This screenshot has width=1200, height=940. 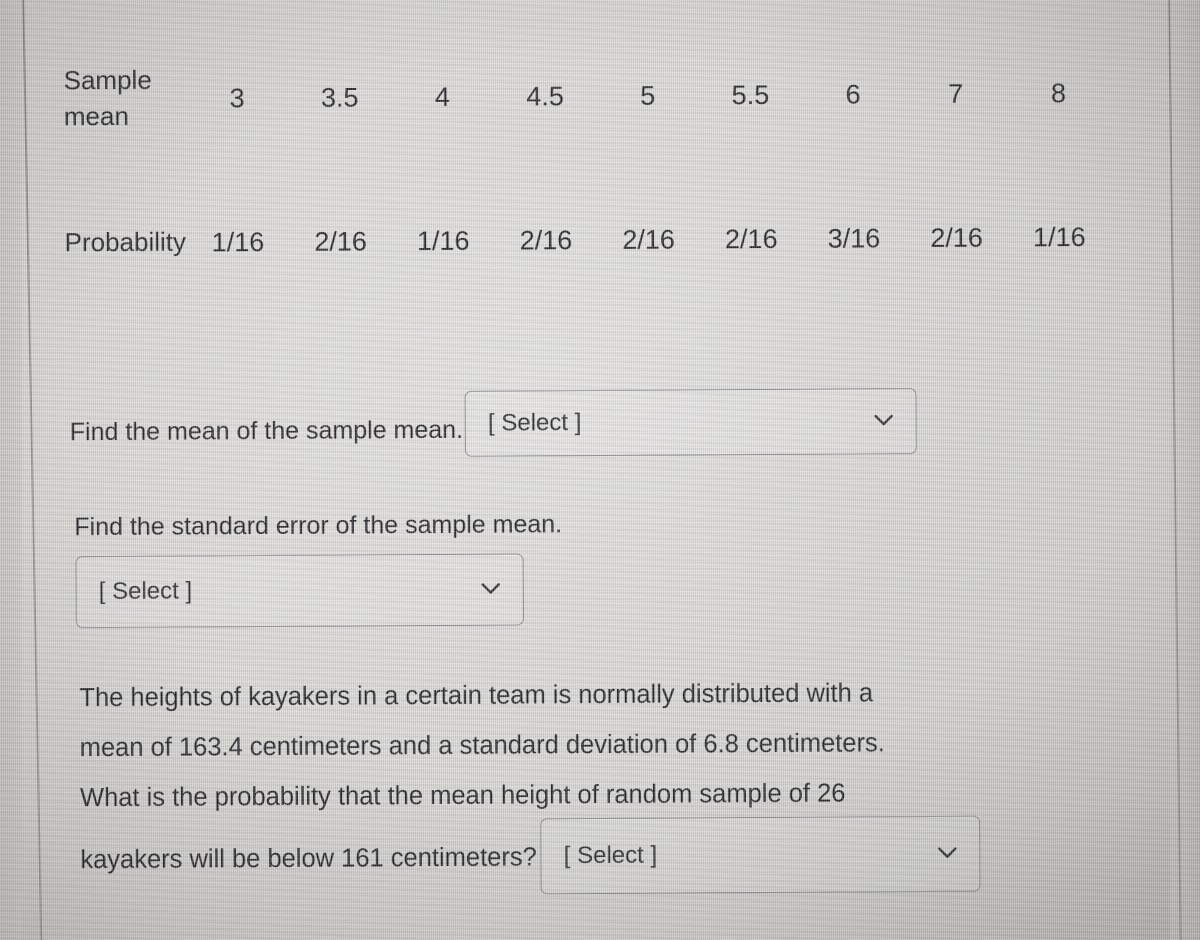 I want to click on sample-mean-cells: 3 3.5 4 4.5 5 5.5 6 7 8, so click(x=648, y=95).